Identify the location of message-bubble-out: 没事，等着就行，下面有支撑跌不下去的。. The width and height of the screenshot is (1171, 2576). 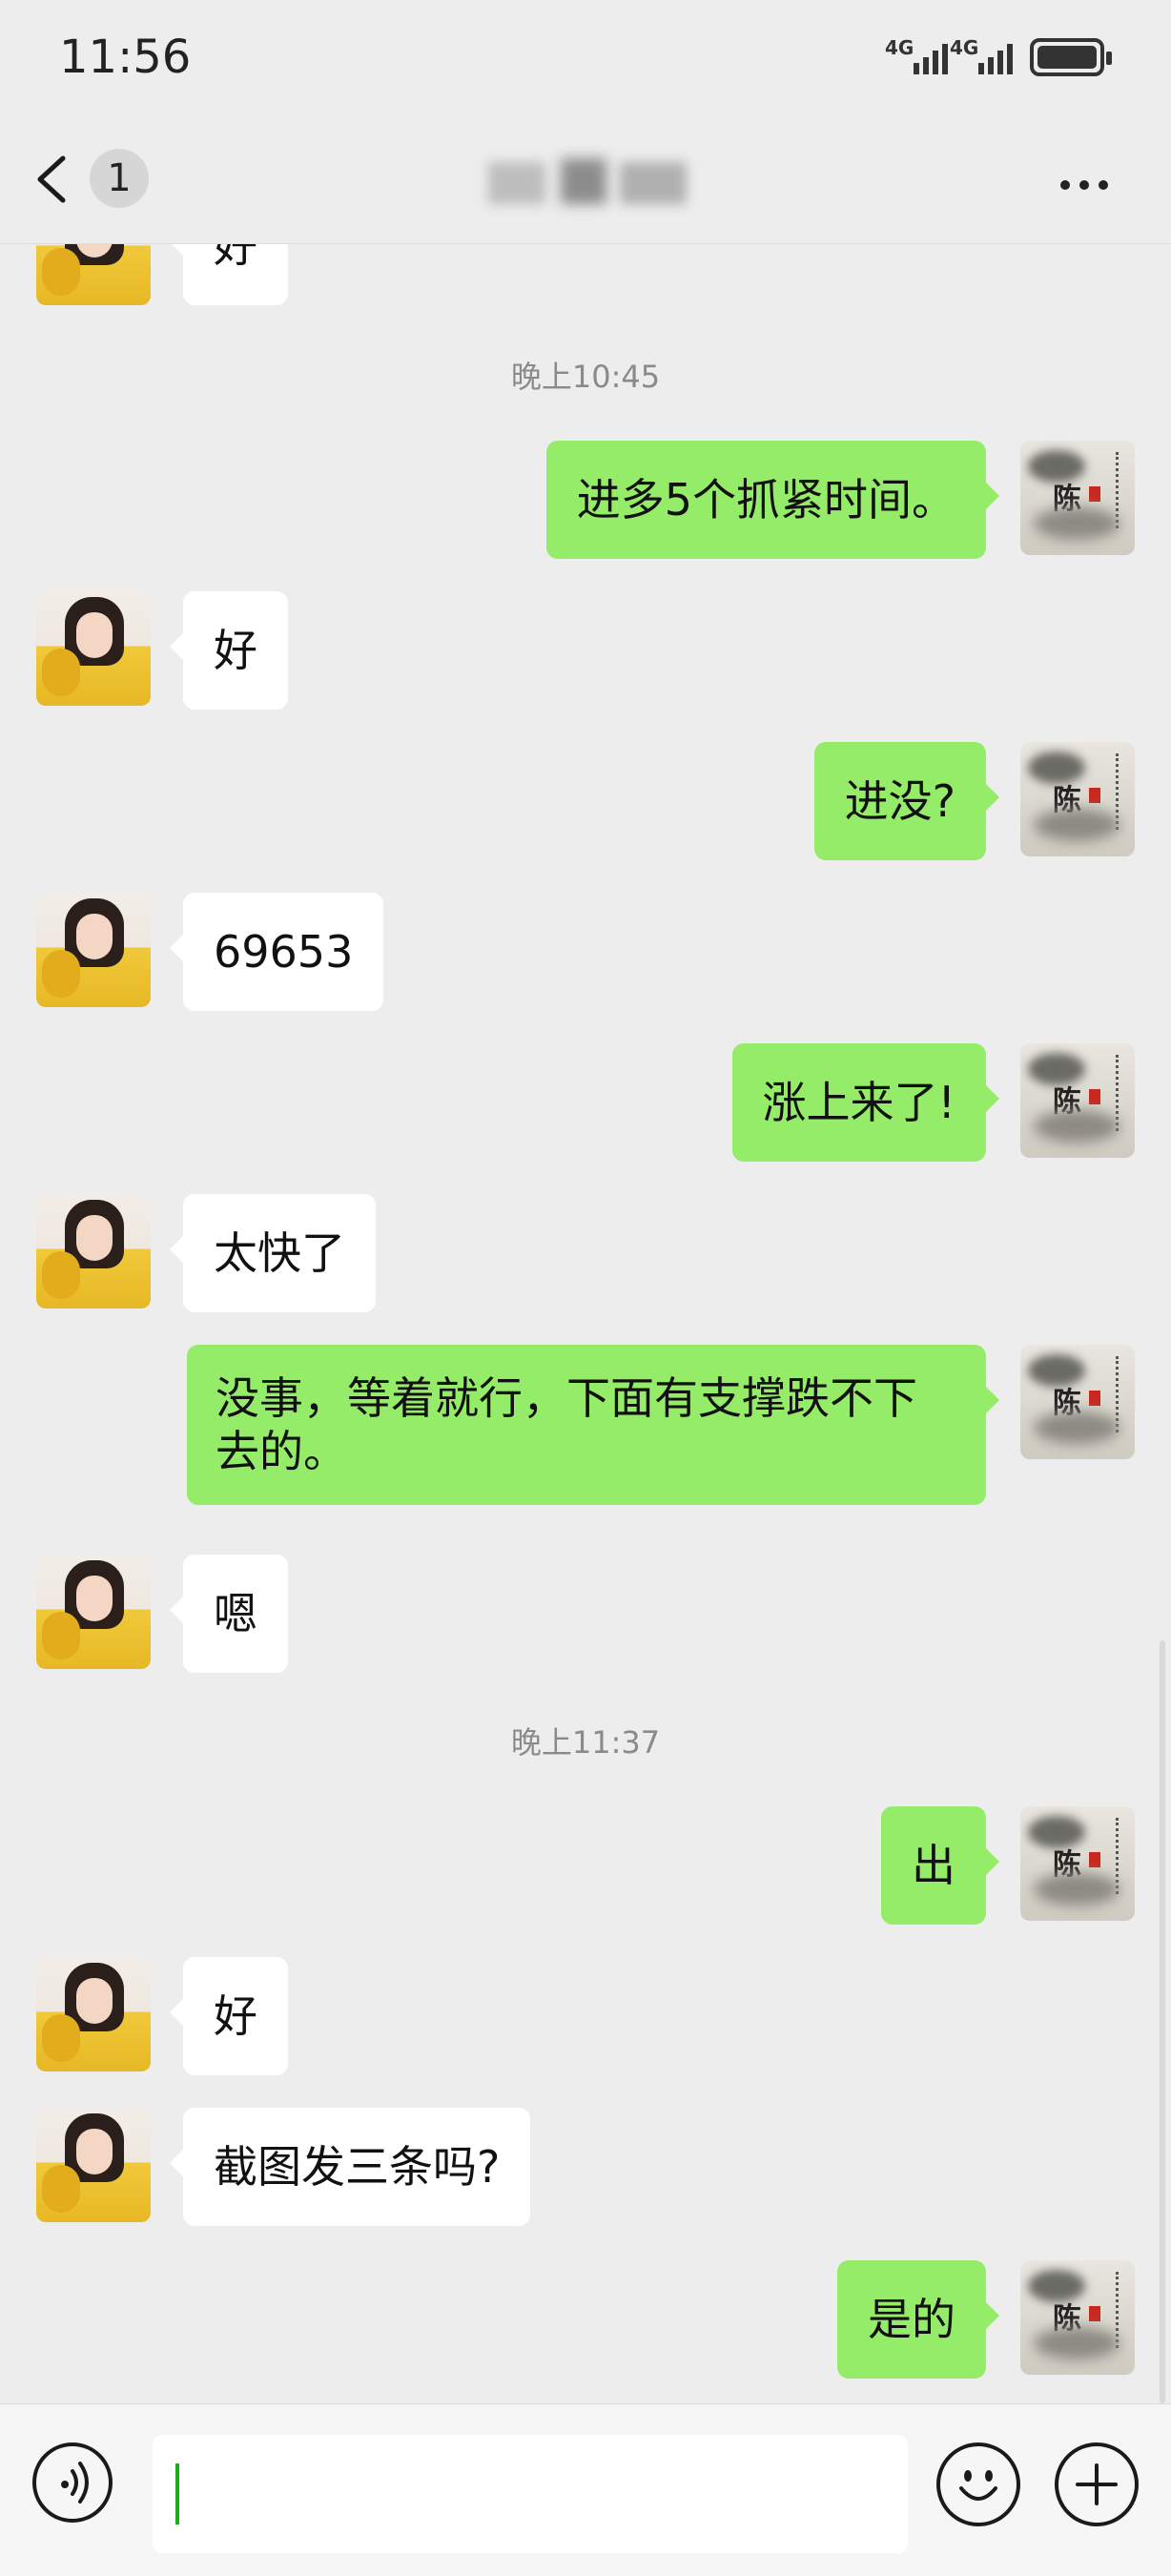
(593, 1425).